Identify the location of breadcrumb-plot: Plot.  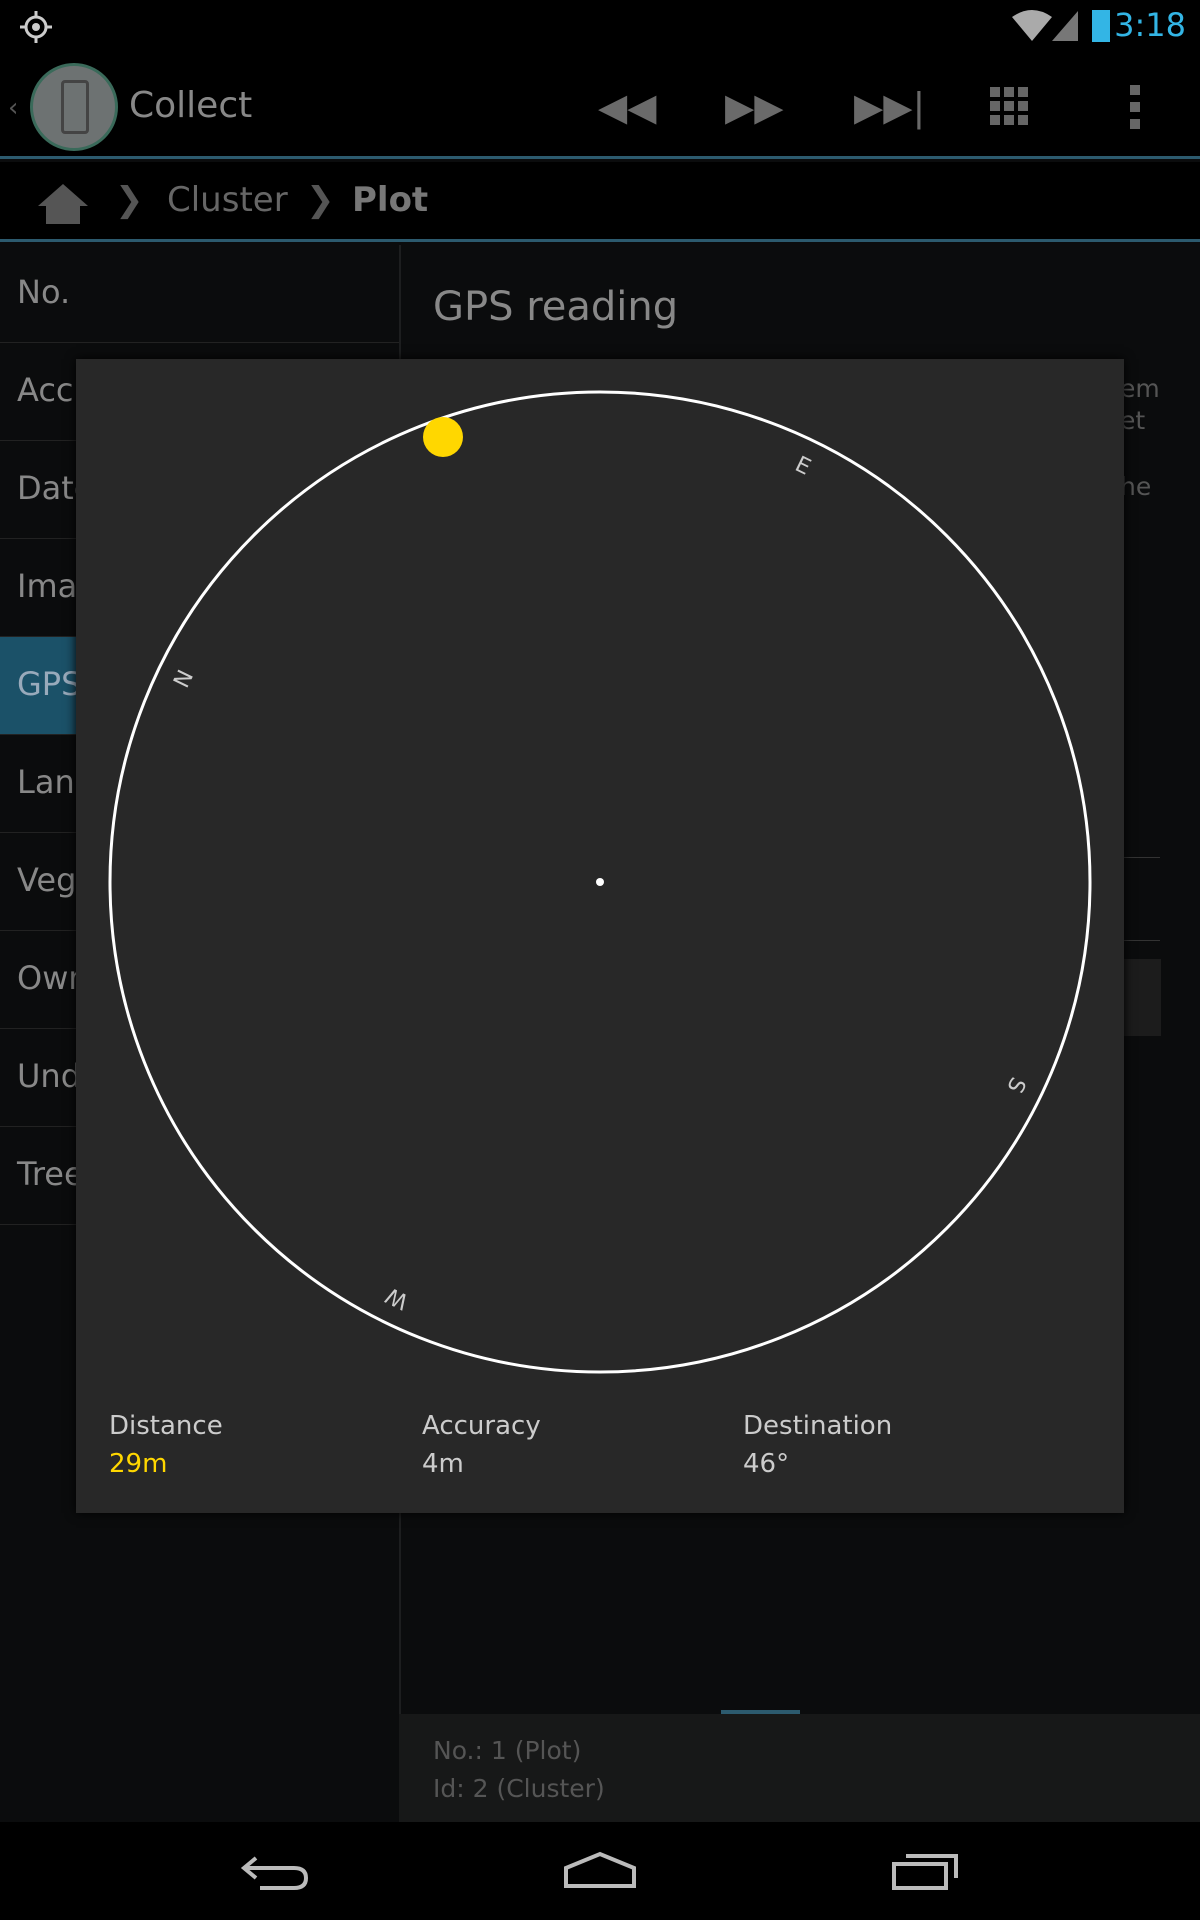
(390, 200).